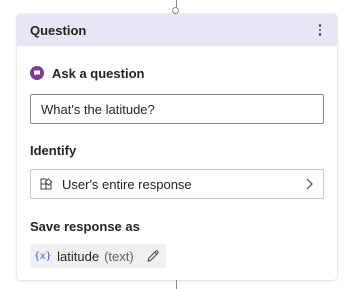 This screenshot has width=353, height=289. What do you see at coordinates (176, 284) in the screenshot?
I see `connector-line-bottom` at bounding box center [176, 284].